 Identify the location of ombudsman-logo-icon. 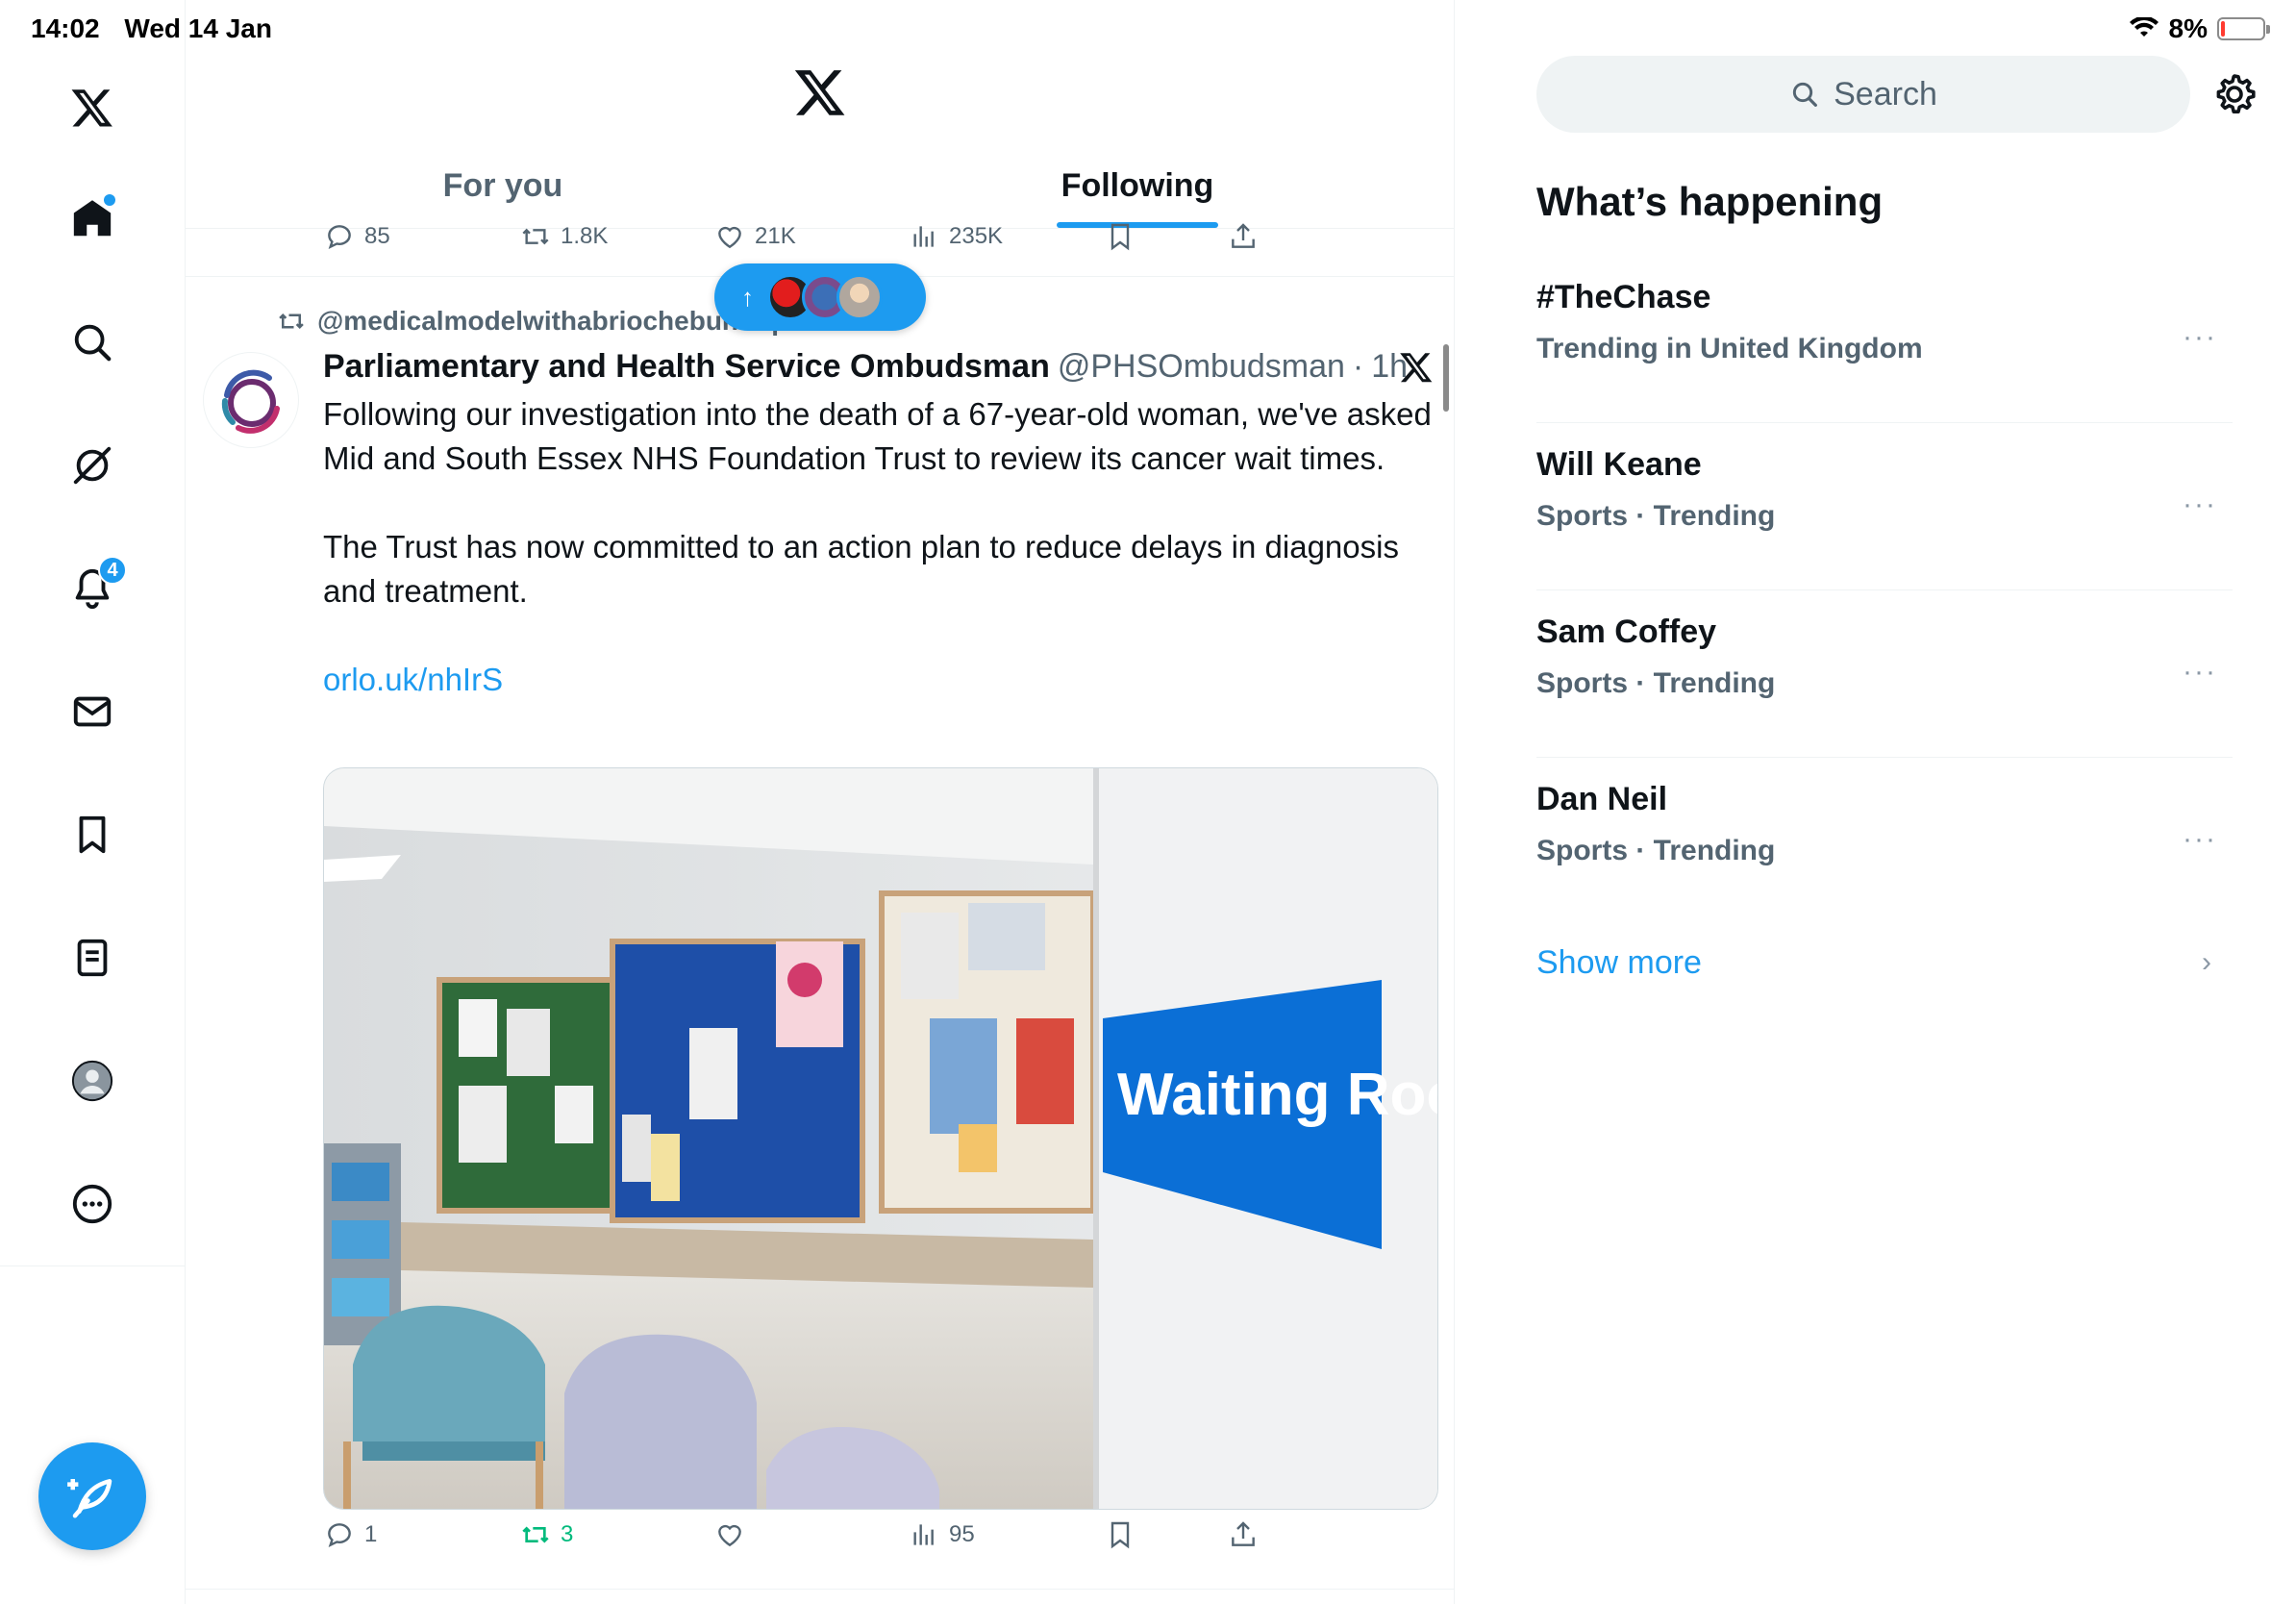
(250, 401).